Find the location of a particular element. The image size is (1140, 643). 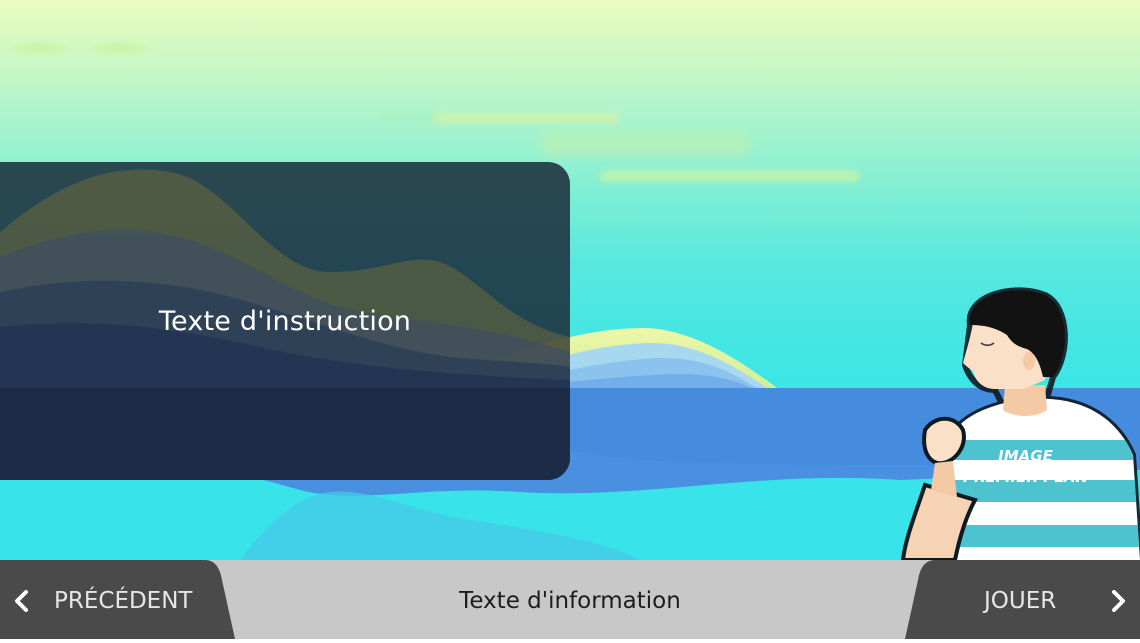

play-button: JOUER is located at coordinates (1022, 599).